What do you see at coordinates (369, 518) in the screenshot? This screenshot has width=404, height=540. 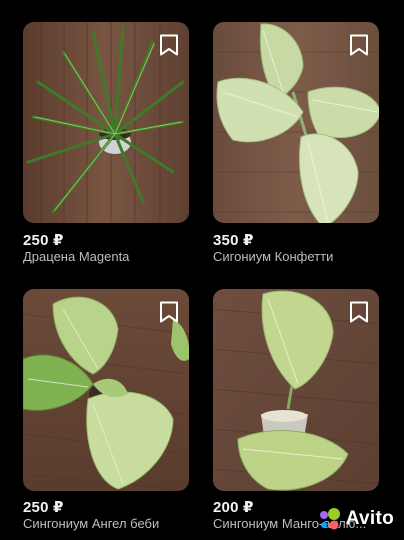 I see `avito-brand-text: Avito` at bounding box center [369, 518].